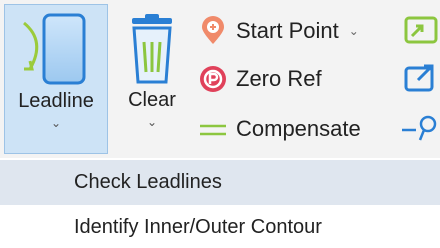 The image size is (440, 248). What do you see at coordinates (213, 130) in the screenshot?
I see `compensate-icon` at bounding box center [213, 130].